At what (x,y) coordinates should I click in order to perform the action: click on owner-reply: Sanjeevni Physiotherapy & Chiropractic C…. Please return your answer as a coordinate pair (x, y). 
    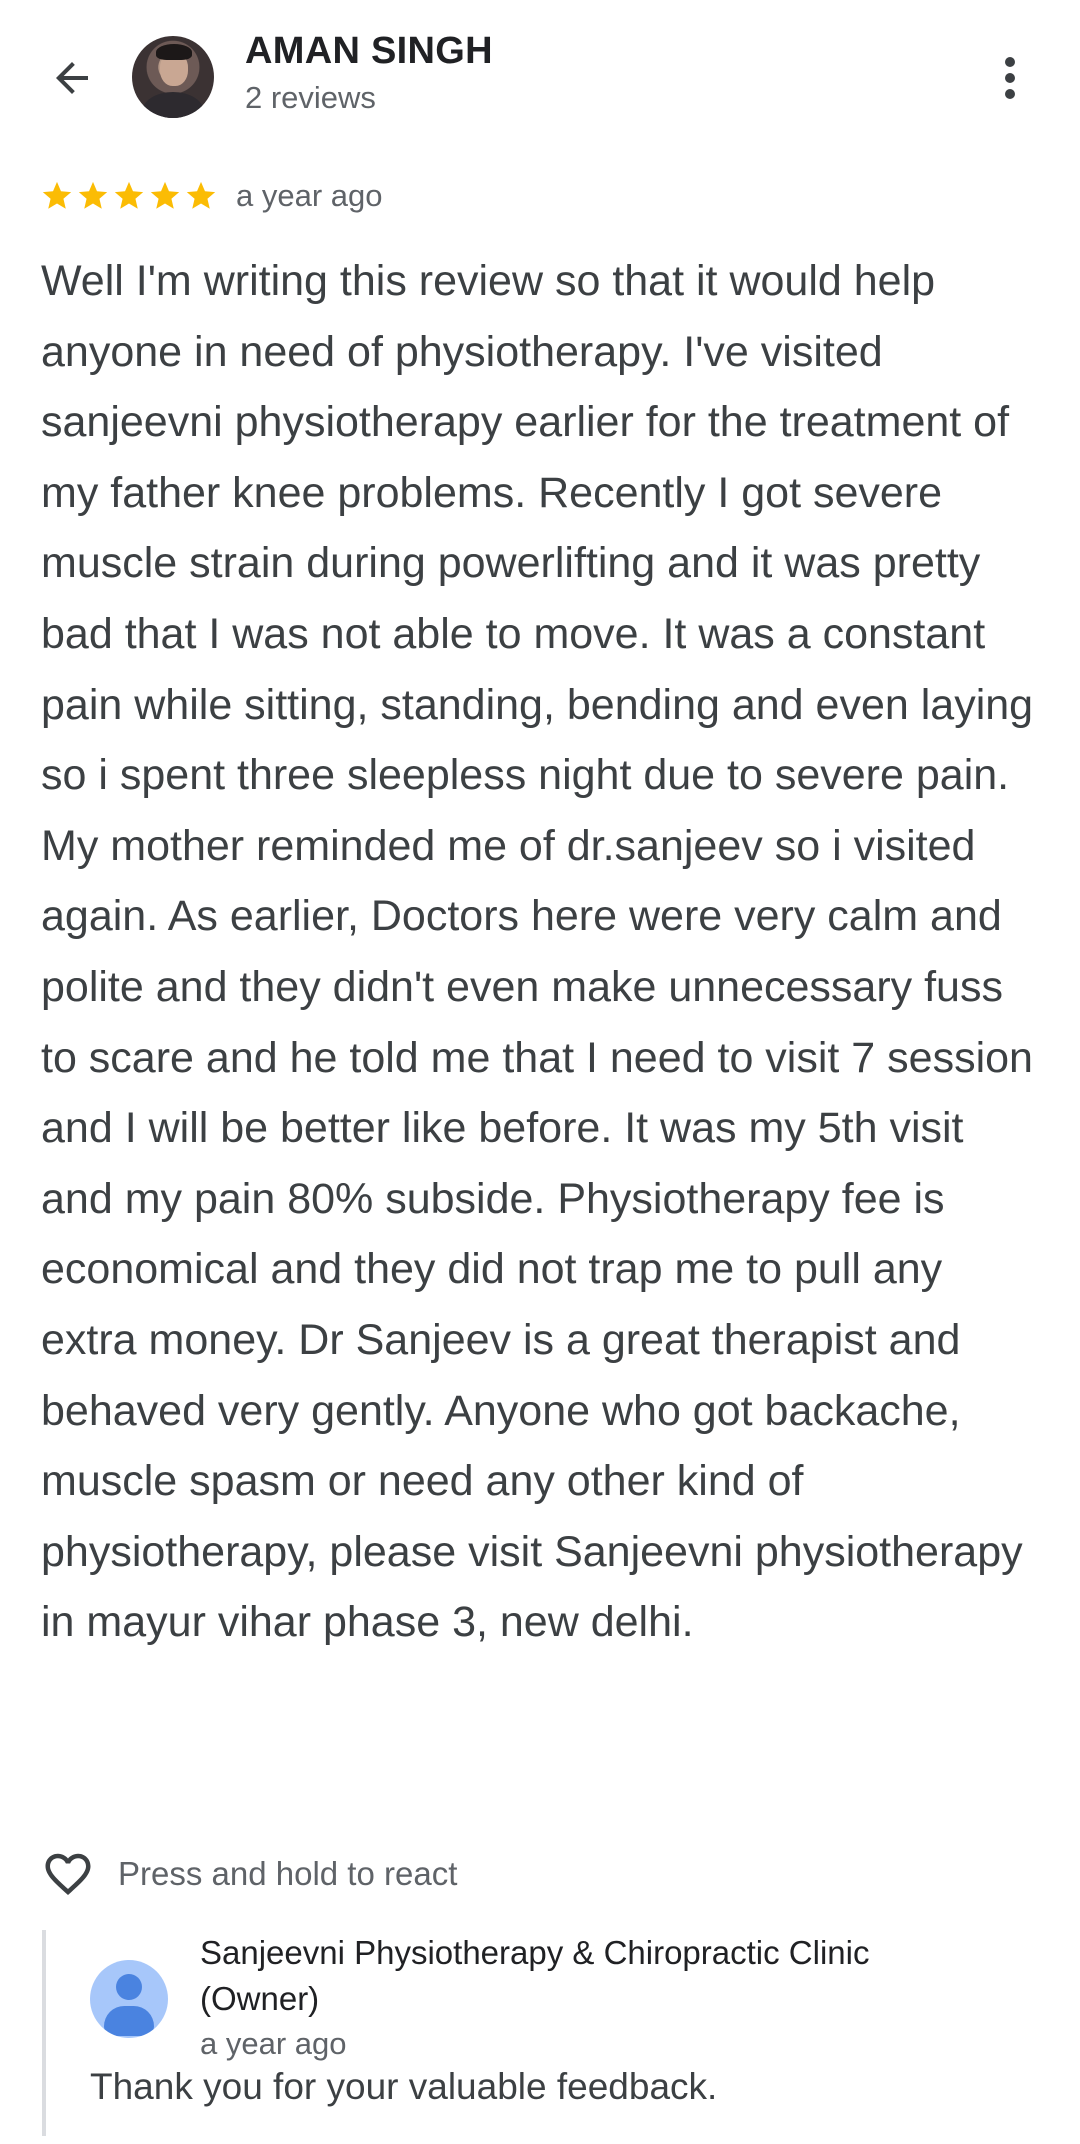
    Looking at the image, I should click on (544, 2033).